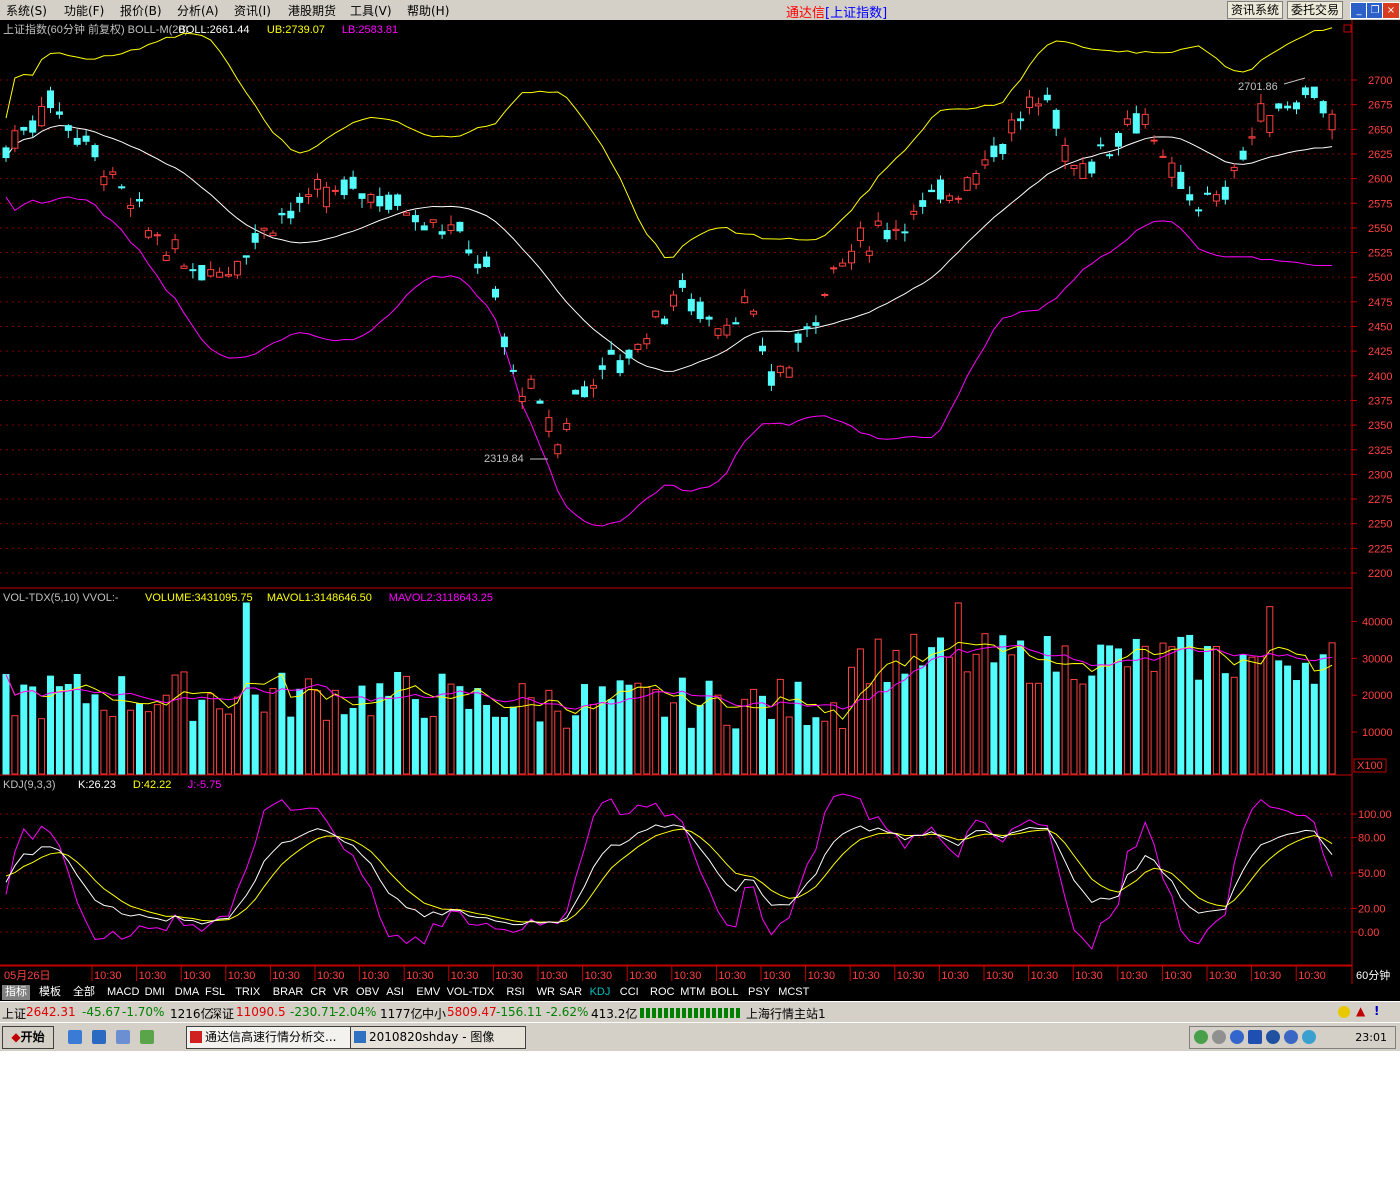  I want to click on tab-指标: 指标, so click(16, 992).